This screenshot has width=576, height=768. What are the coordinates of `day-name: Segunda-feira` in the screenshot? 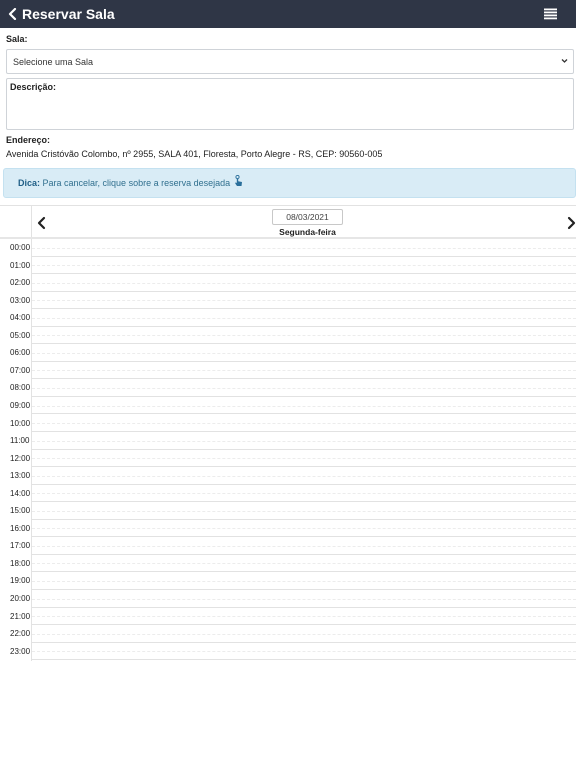 It's located at (307, 232).